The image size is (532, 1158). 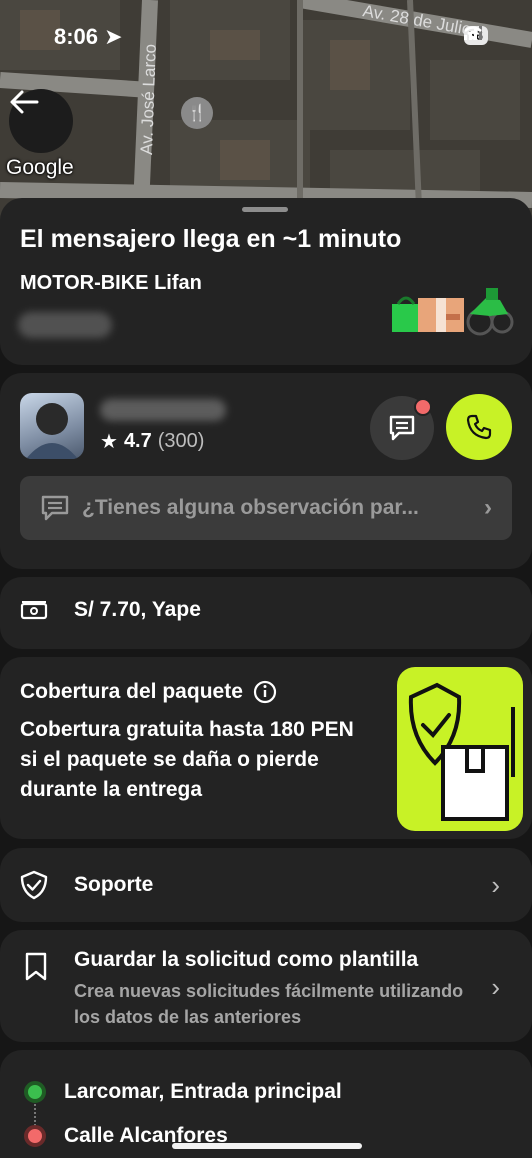 What do you see at coordinates (402, 428) in the screenshot?
I see `message-icon` at bounding box center [402, 428].